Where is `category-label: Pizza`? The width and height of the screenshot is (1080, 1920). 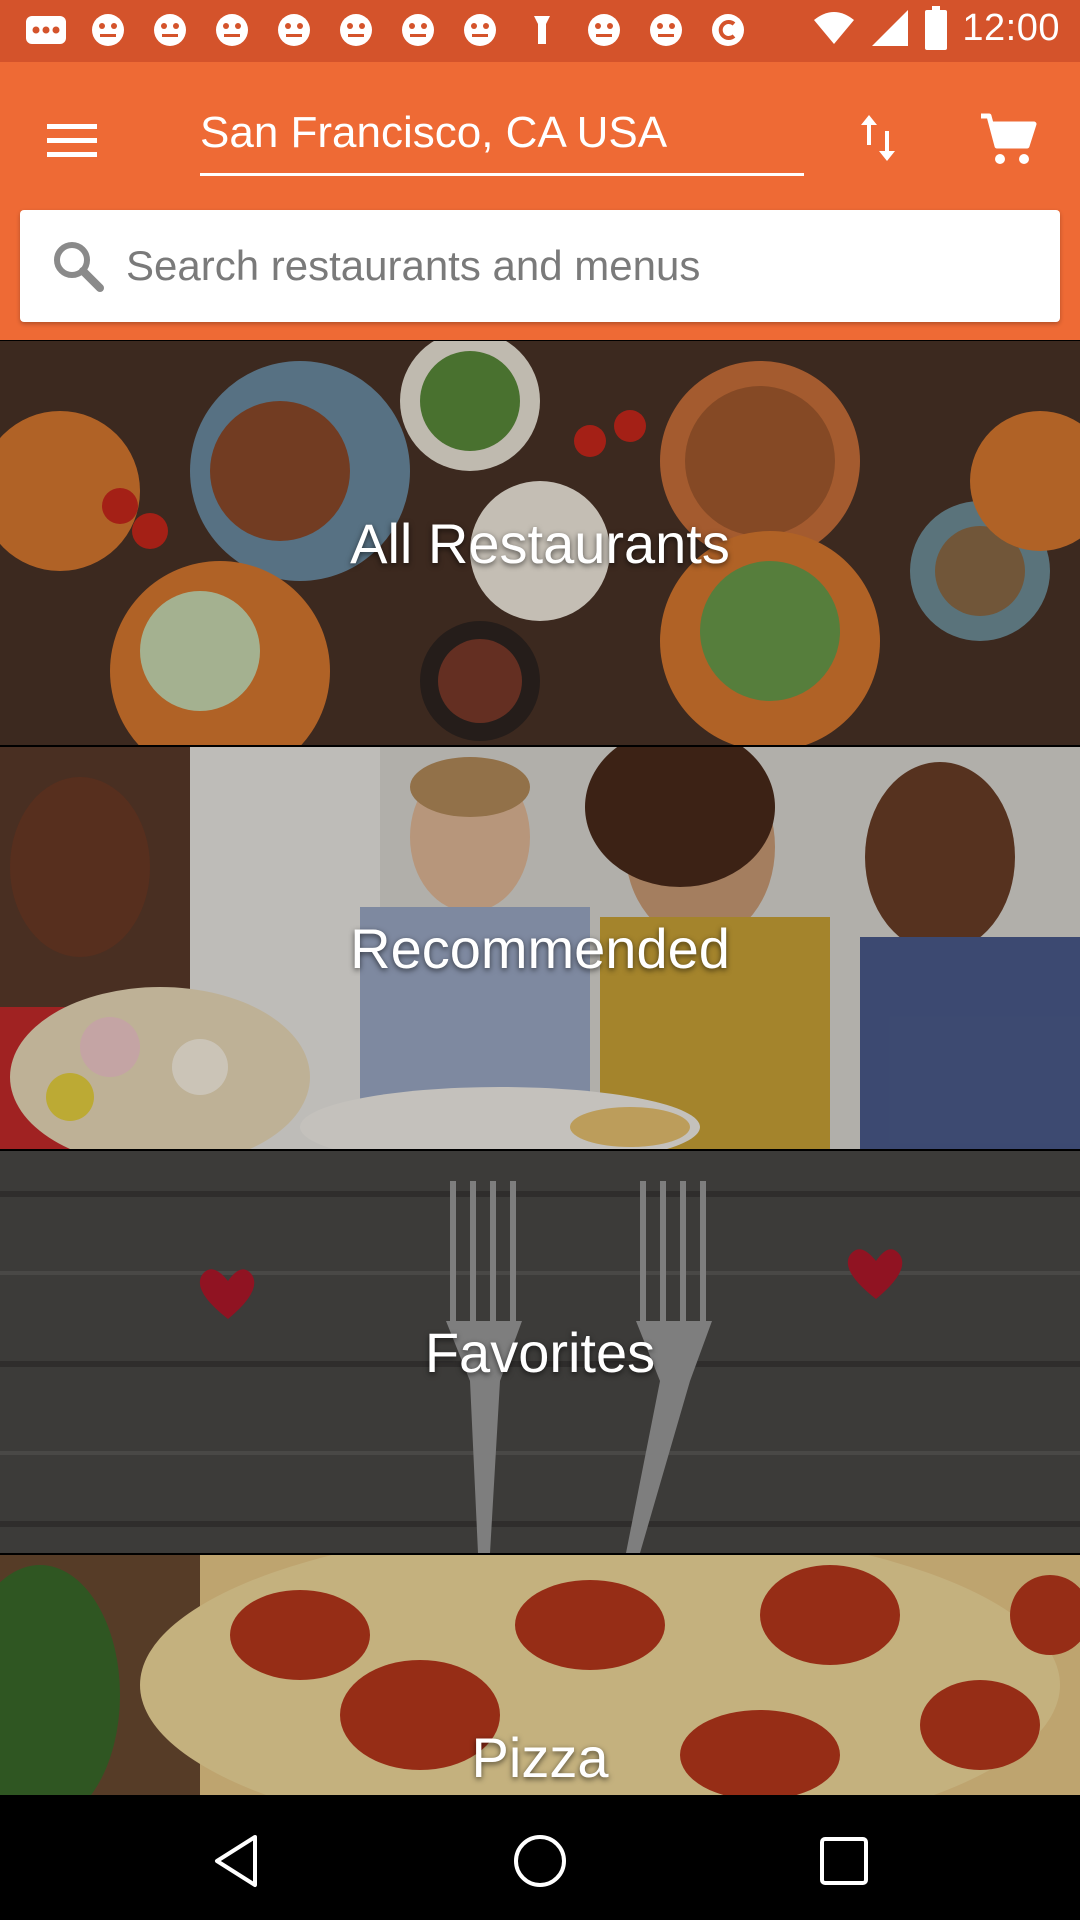 category-label: Pizza is located at coordinates (540, 1757).